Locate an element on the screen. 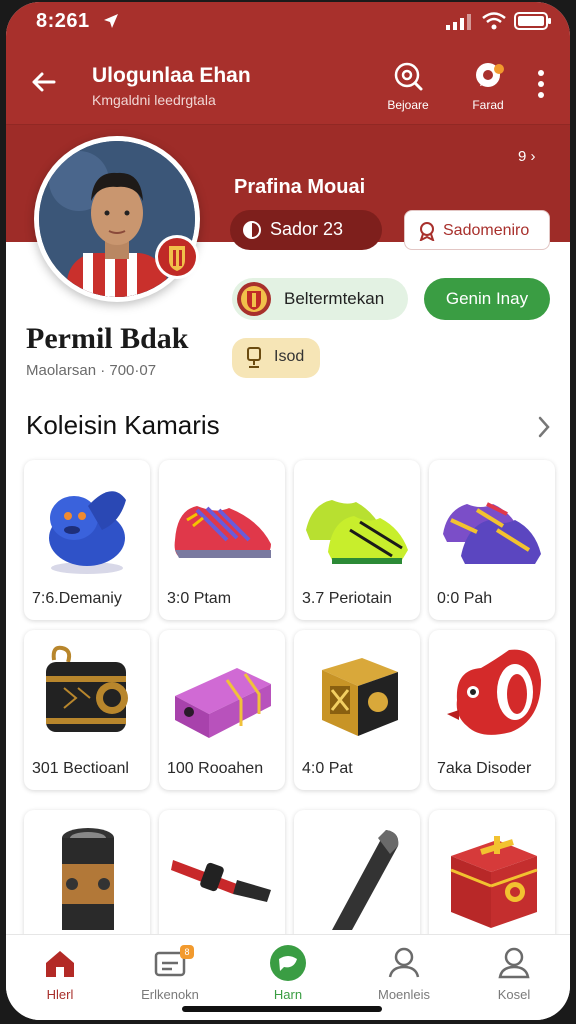 The width and height of the screenshot is (576, 1024). flute-icon is located at coordinates (221, 881).